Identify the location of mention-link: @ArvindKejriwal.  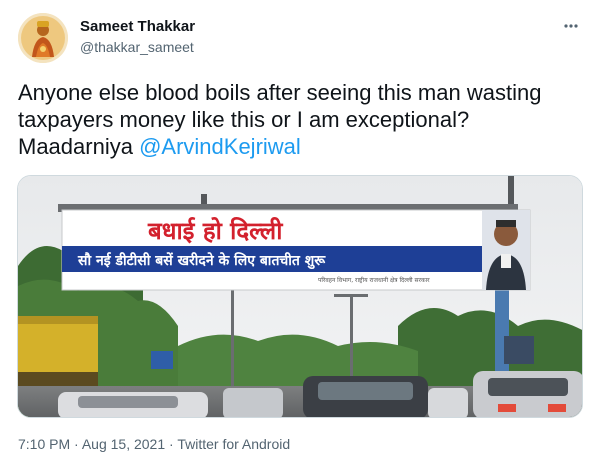
(220, 146).